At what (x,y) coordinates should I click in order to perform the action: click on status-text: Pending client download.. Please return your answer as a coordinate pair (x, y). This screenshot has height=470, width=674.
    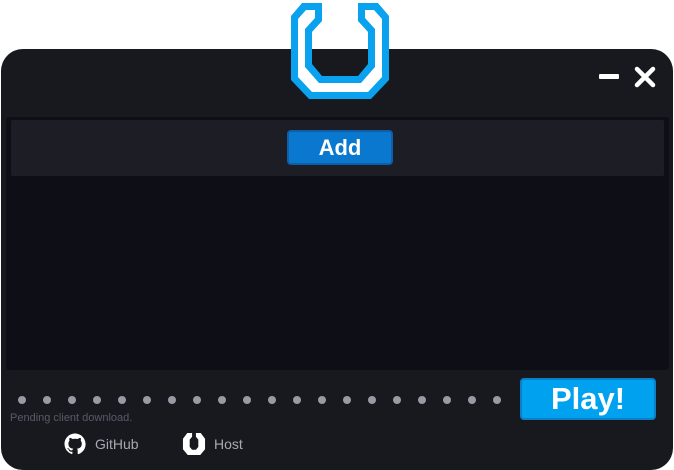
    Looking at the image, I should click on (71, 418).